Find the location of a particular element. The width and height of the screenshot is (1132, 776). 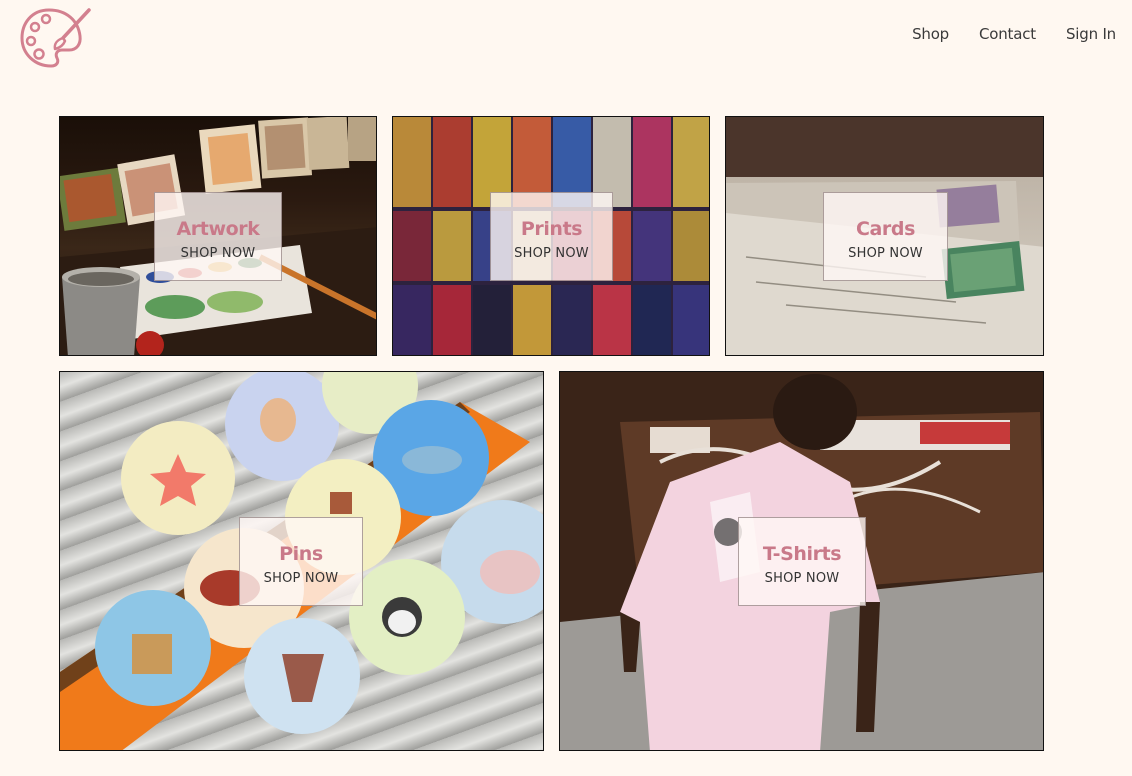

category-label-prints: Prints SHOP NOW is located at coordinates (551, 236).